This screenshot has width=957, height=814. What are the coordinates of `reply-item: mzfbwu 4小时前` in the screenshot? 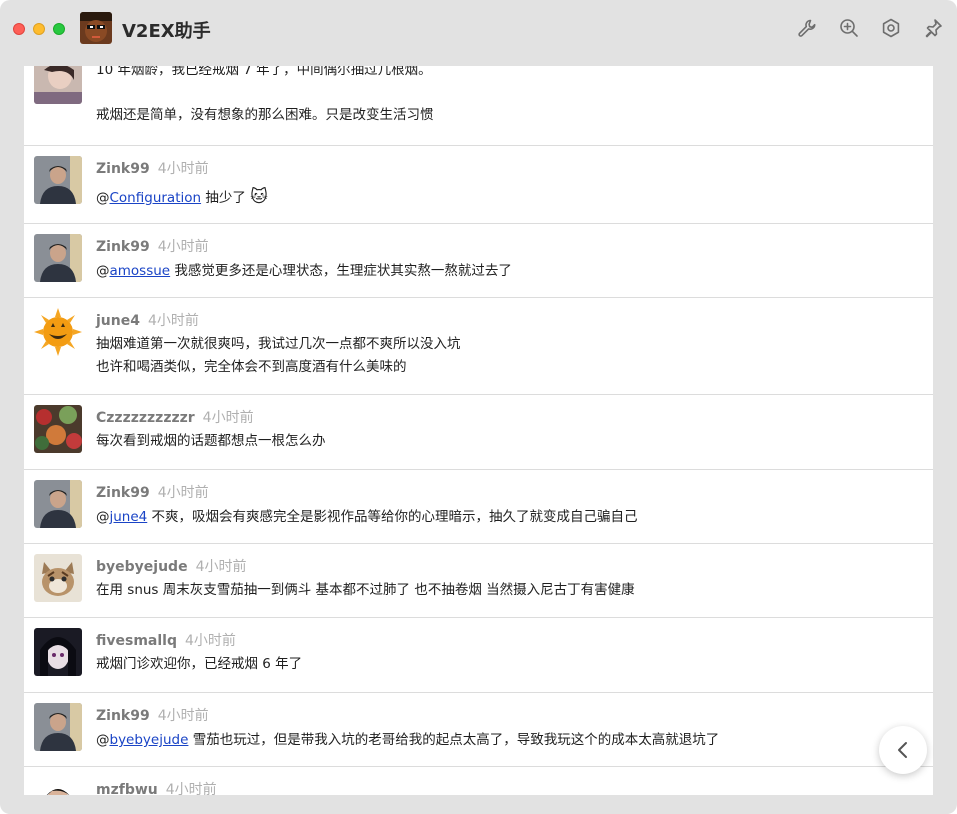 It's located at (478, 781).